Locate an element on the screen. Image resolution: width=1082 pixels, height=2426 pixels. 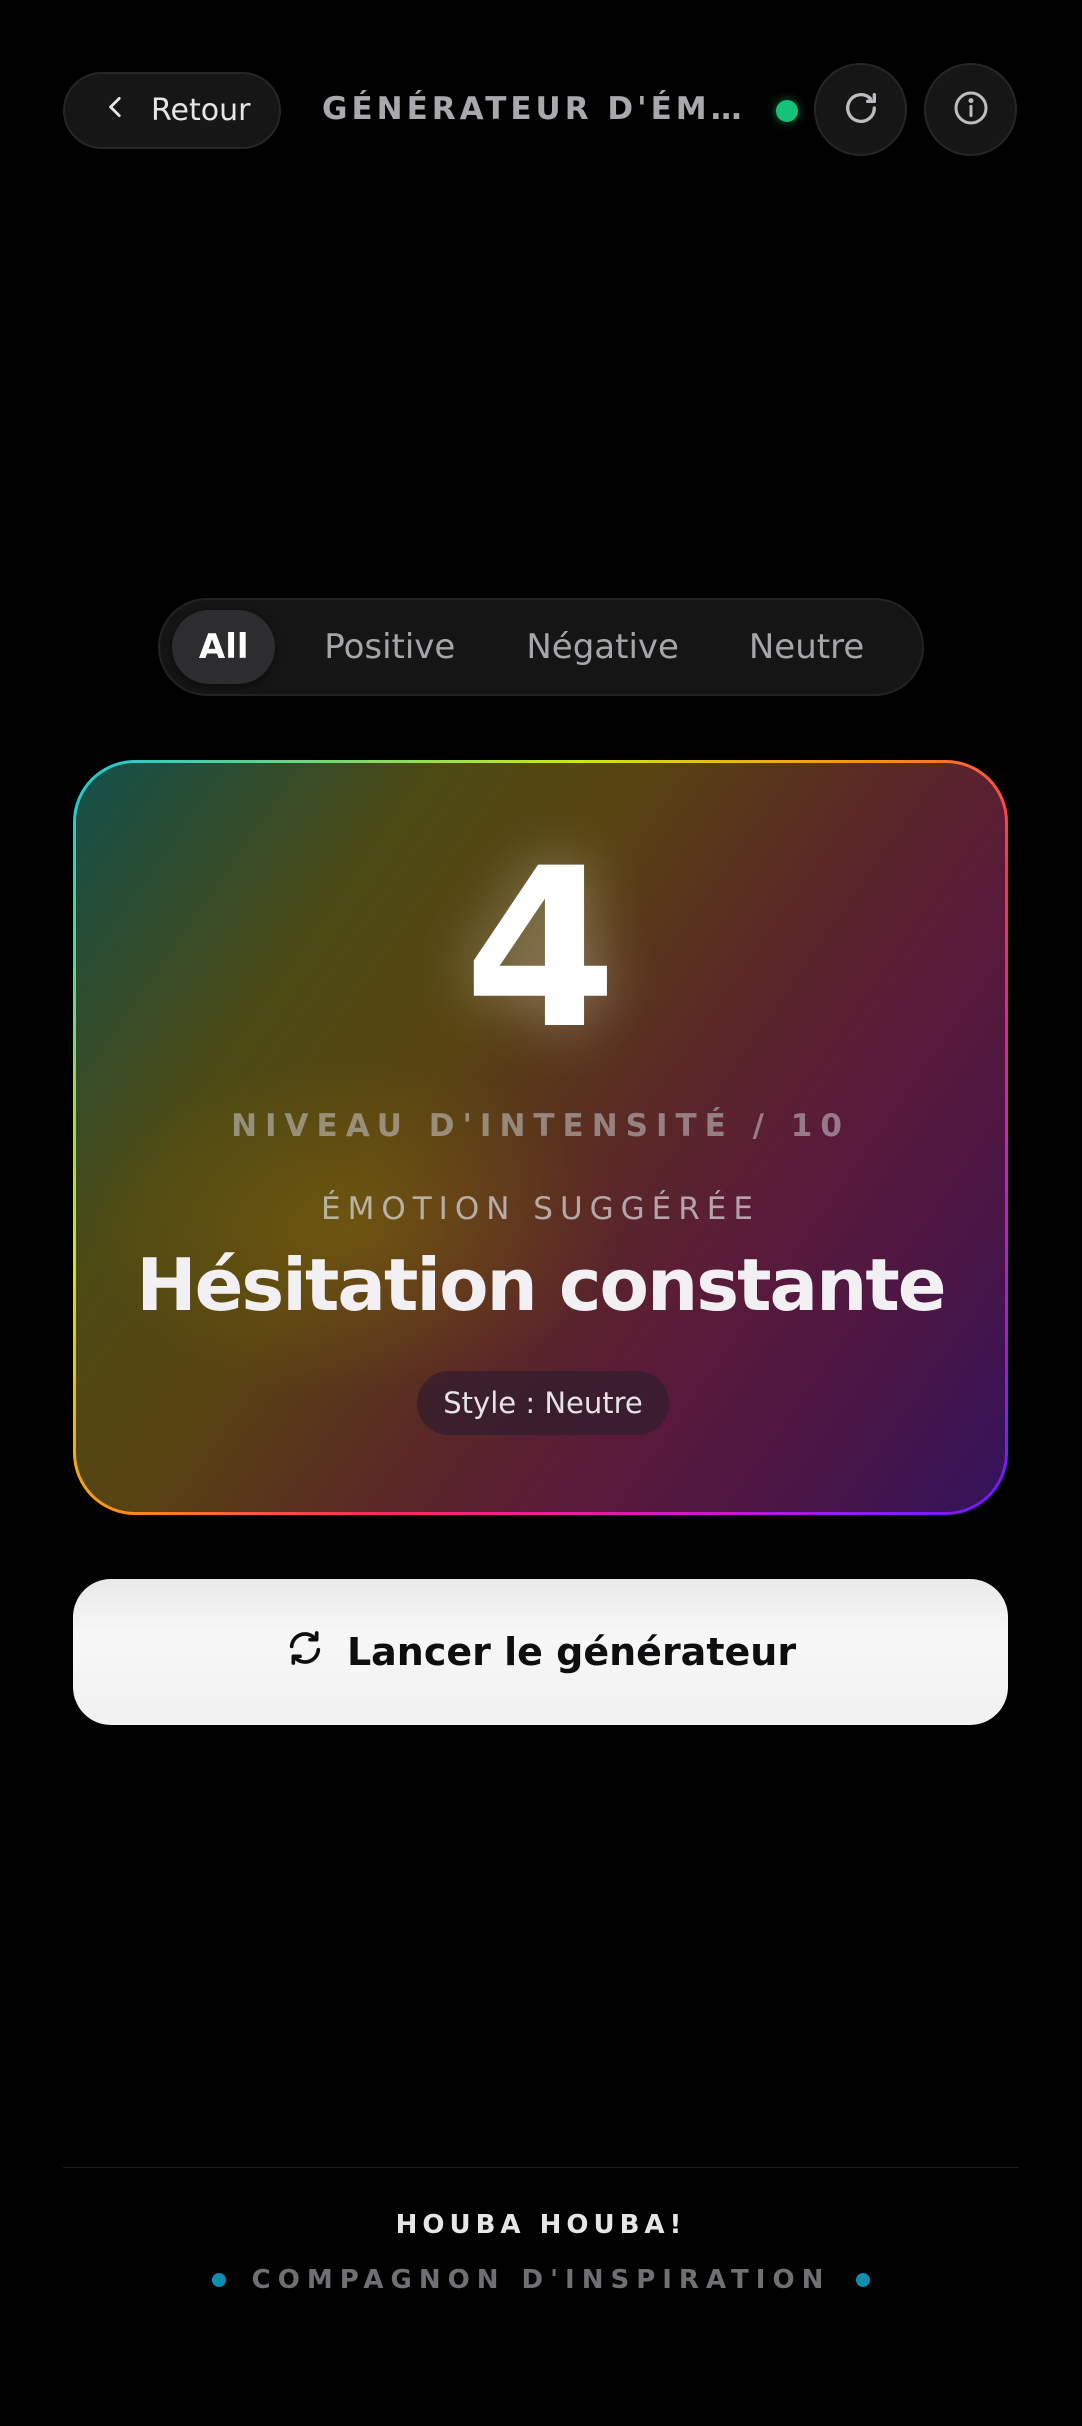
generate-button: Lancer le générateur is located at coordinates (540, 1652).